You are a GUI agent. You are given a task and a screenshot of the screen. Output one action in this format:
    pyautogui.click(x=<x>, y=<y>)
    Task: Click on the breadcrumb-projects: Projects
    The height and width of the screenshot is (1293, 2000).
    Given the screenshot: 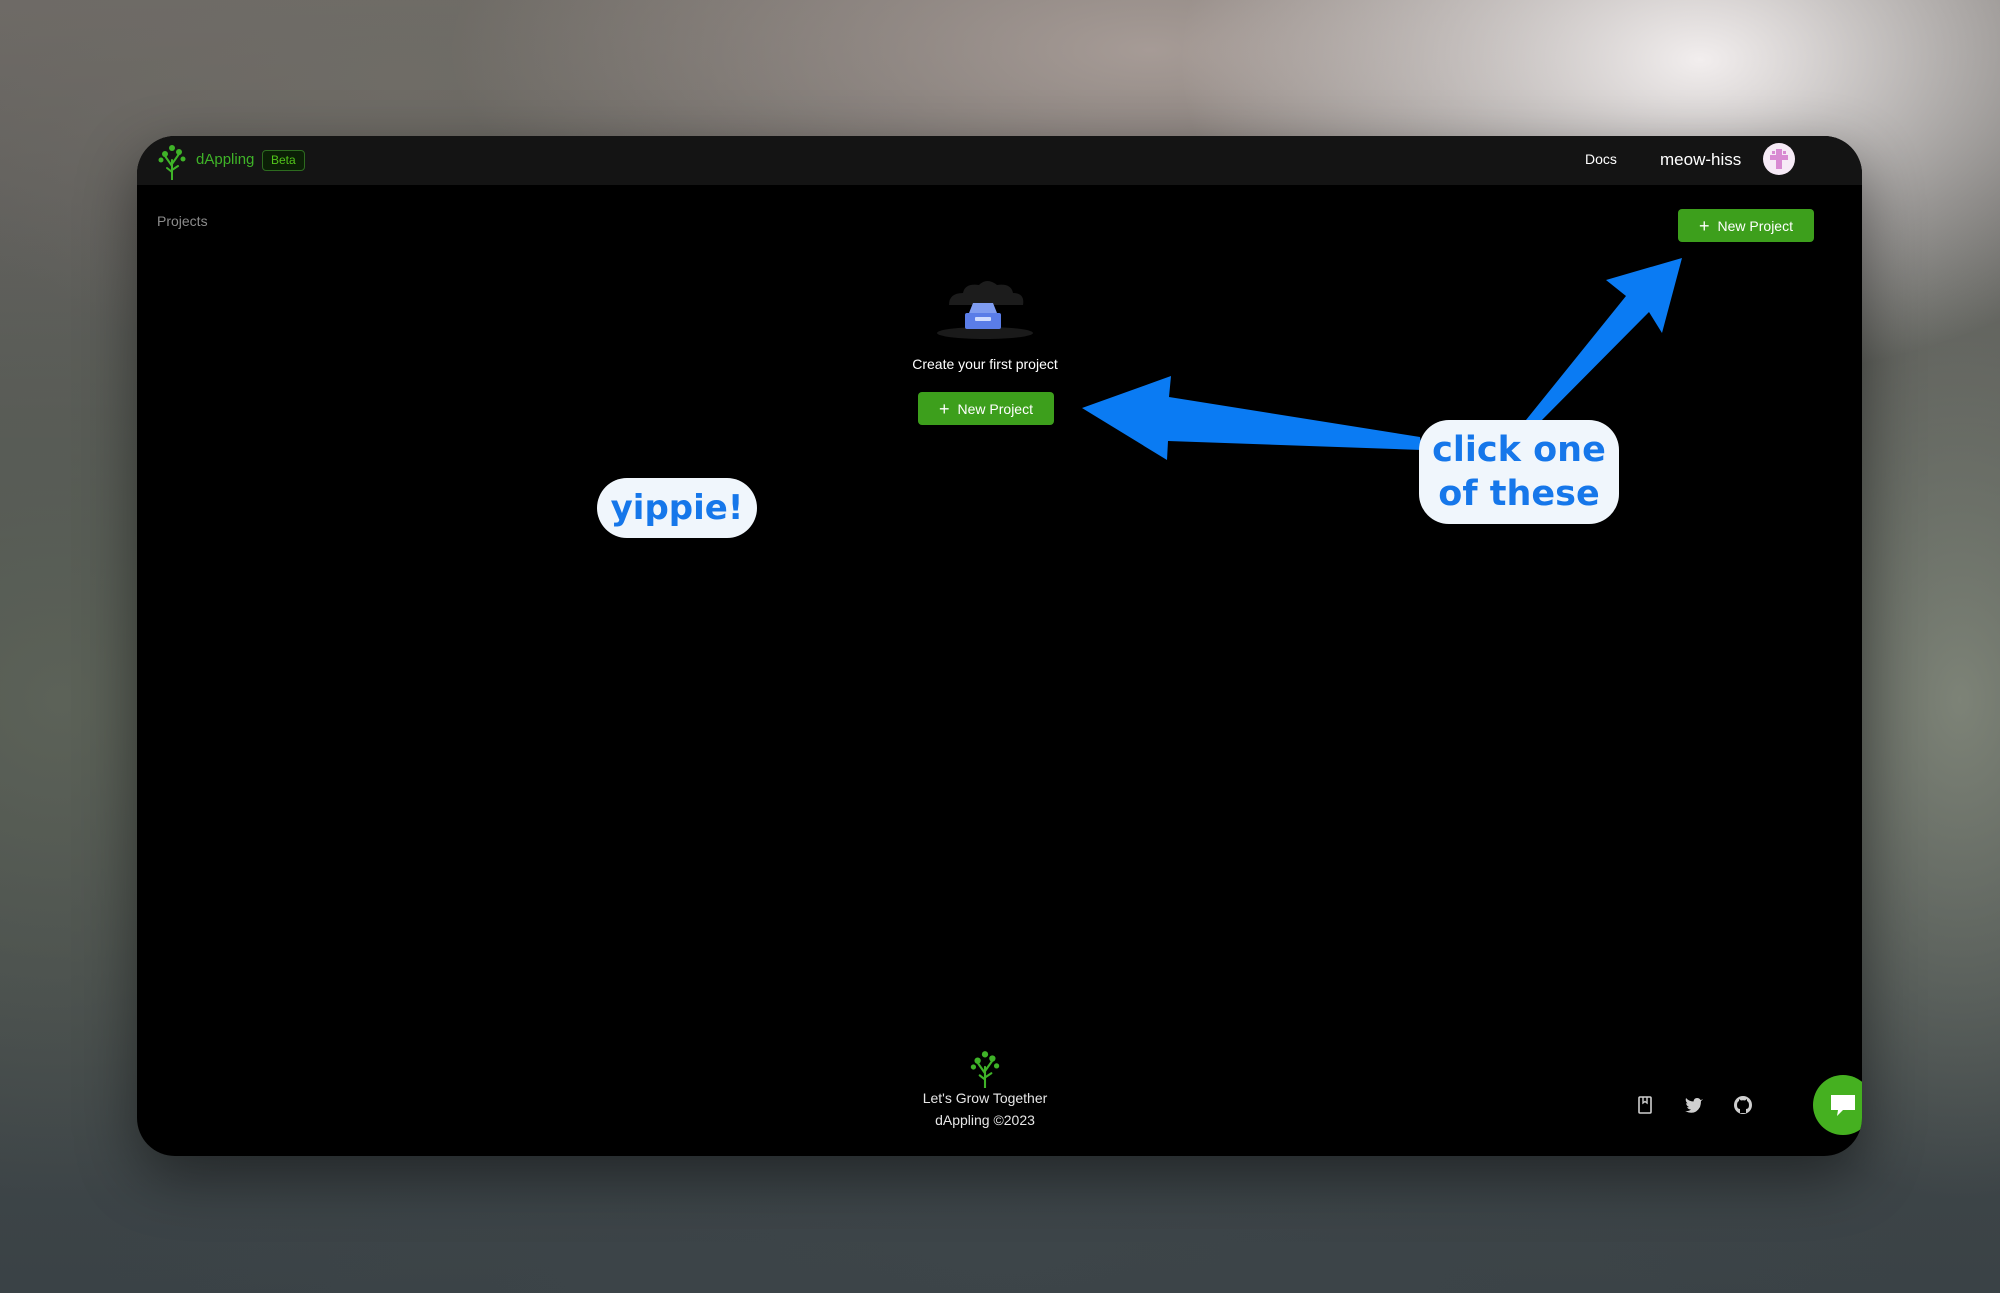 What is the action you would take?
    pyautogui.click(x=182, y=221)
    